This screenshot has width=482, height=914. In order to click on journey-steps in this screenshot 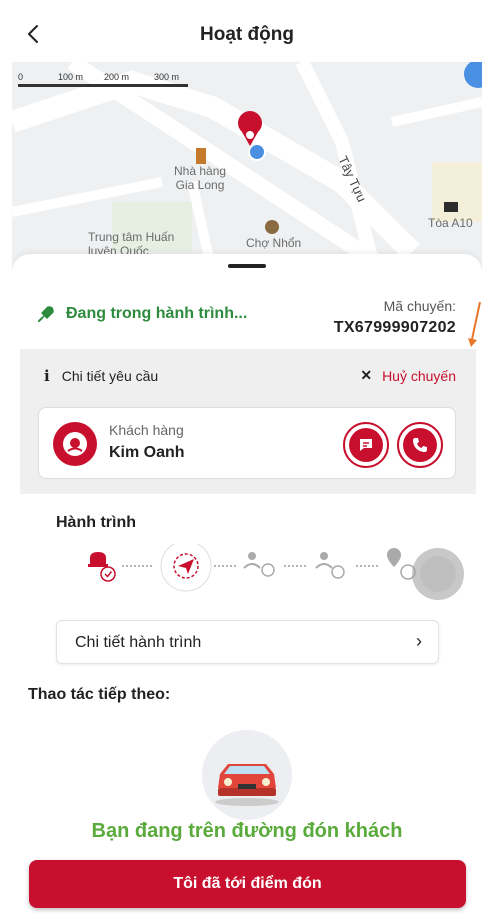, I will do `click(276, 572)`.